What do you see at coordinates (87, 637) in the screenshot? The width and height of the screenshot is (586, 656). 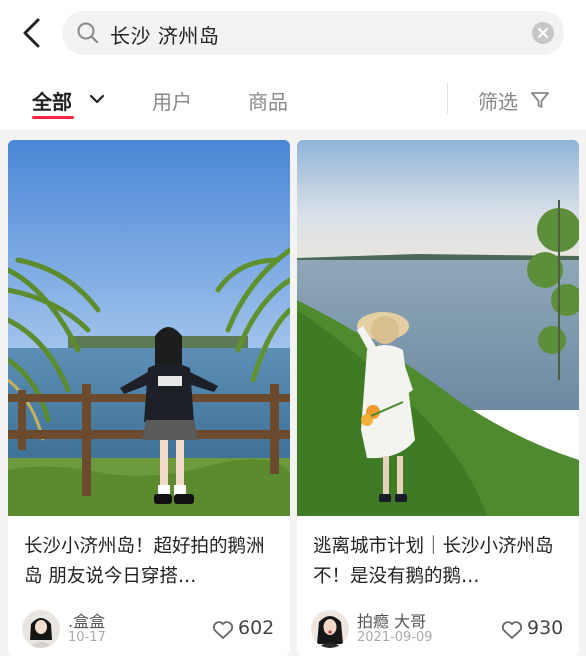 I see `post-date: 10-17` at bounding box center [87, 637].